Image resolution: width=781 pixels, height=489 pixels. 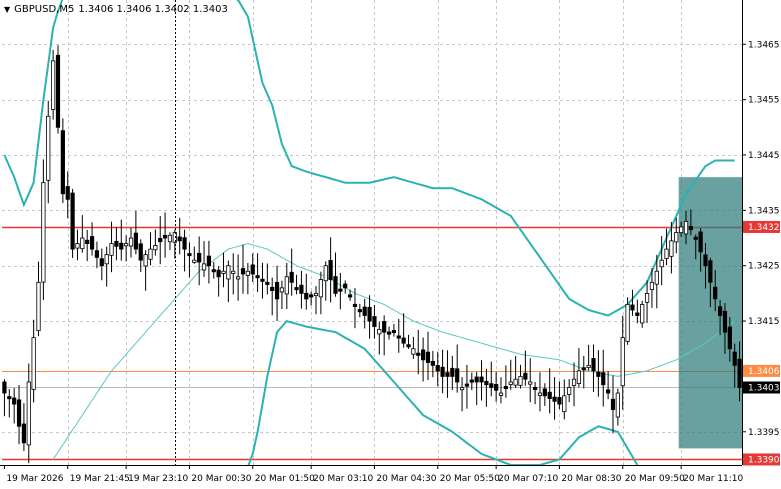 I want to click on chart-title: ▼ GBPUSD,M5 1.3406 1.3406 1.3402 1.3403, so click(x=116, y=9).